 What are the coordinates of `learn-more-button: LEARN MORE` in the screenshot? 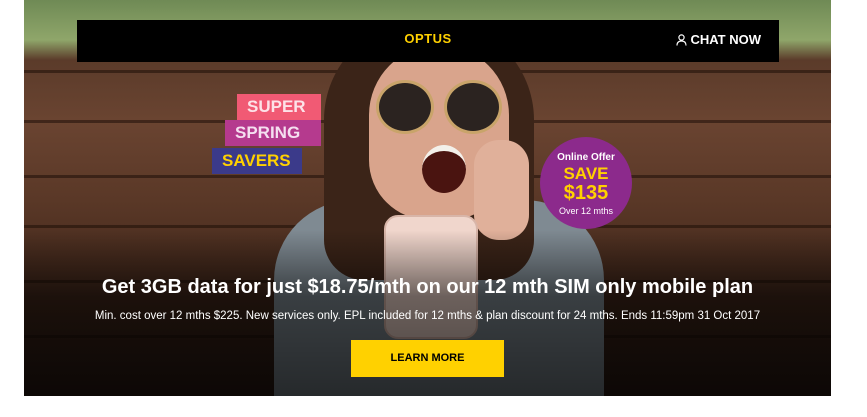 It's located at (427, 358).